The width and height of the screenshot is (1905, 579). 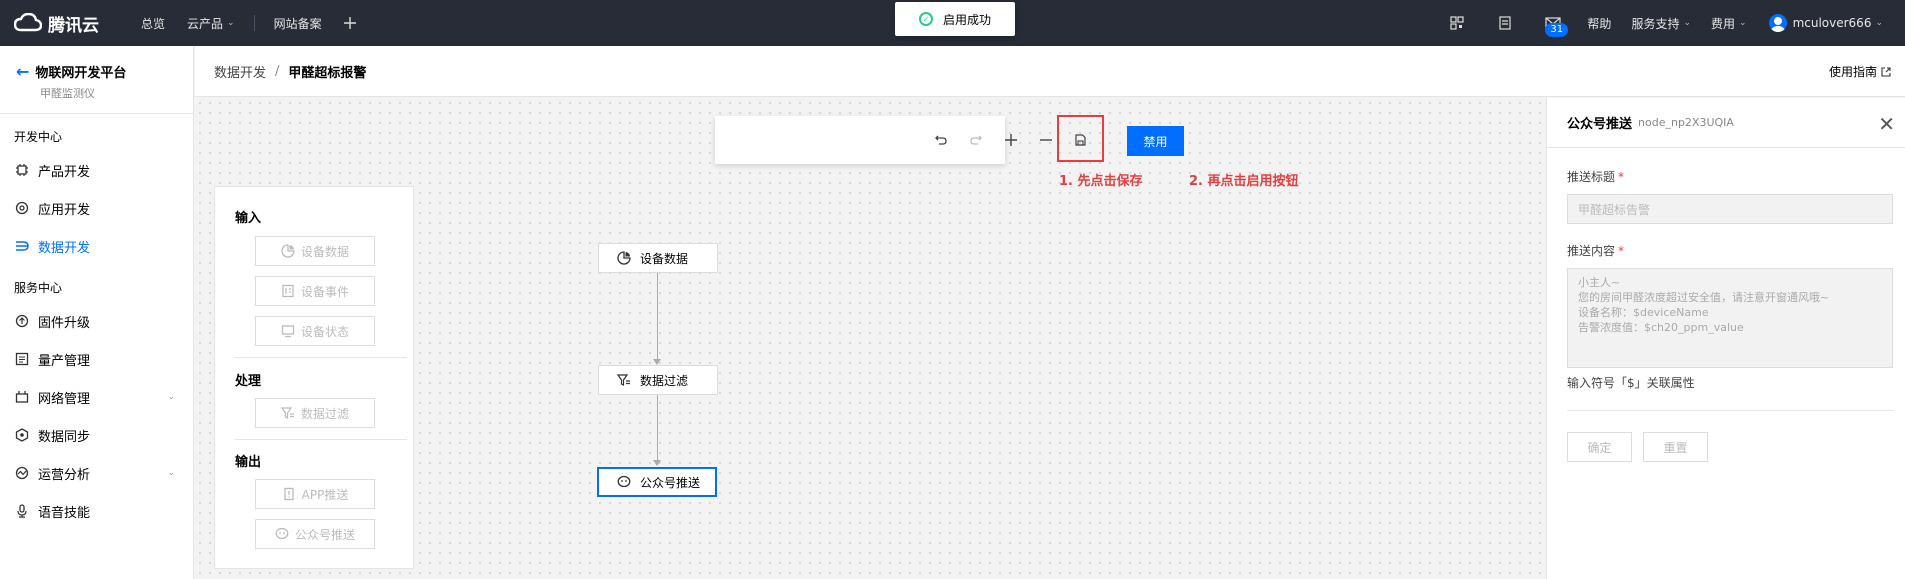 What do you see at coordinates (22, 359) in the screenshot?
I see `list-icon` at bounding box center [22, 359].